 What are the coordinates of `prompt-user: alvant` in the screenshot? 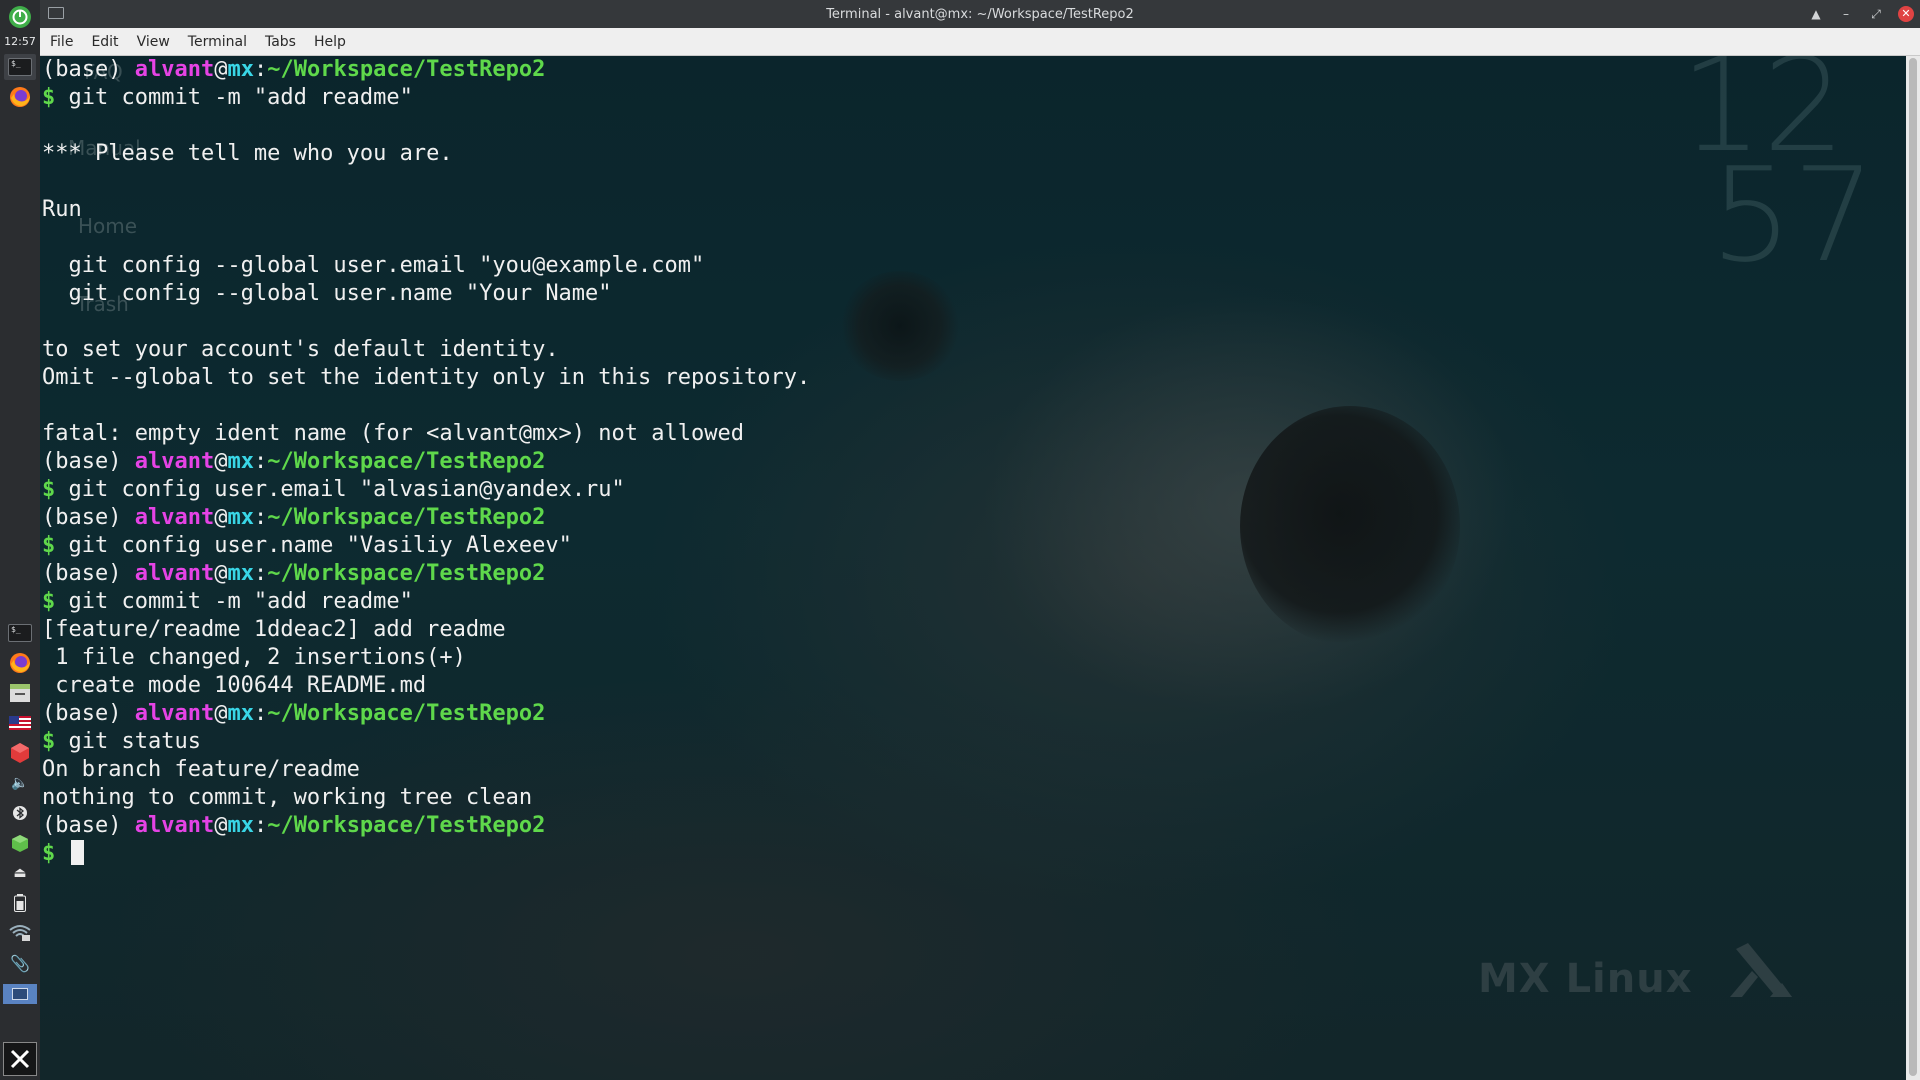 It's located at (174, 461).